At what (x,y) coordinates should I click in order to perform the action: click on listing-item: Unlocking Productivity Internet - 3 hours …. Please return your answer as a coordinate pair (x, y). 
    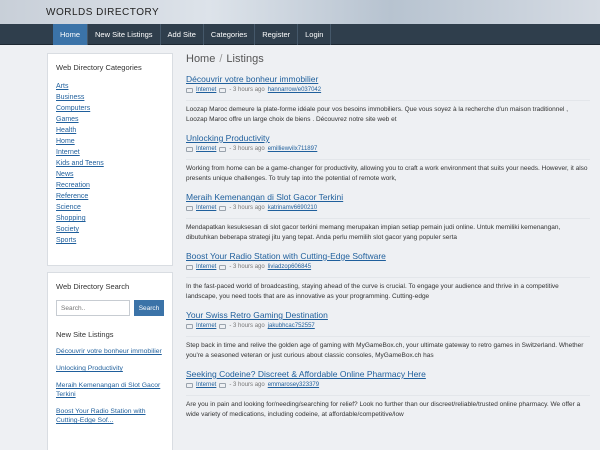
    Looking at the image, I should click on (388, 158).